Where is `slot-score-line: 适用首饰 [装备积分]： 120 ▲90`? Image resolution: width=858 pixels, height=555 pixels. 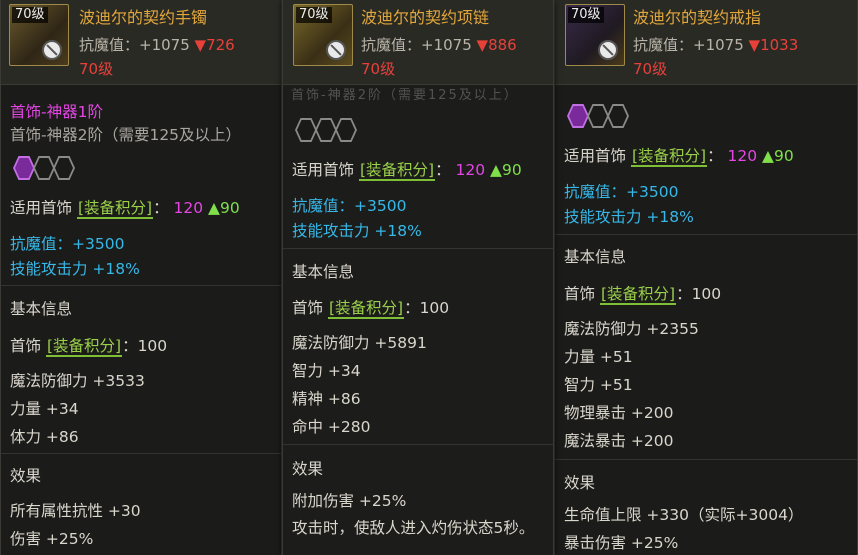
slot-score-line: 适用首饰 [装备积分]： 120 ▲90 is located at coordinates (125, 207).